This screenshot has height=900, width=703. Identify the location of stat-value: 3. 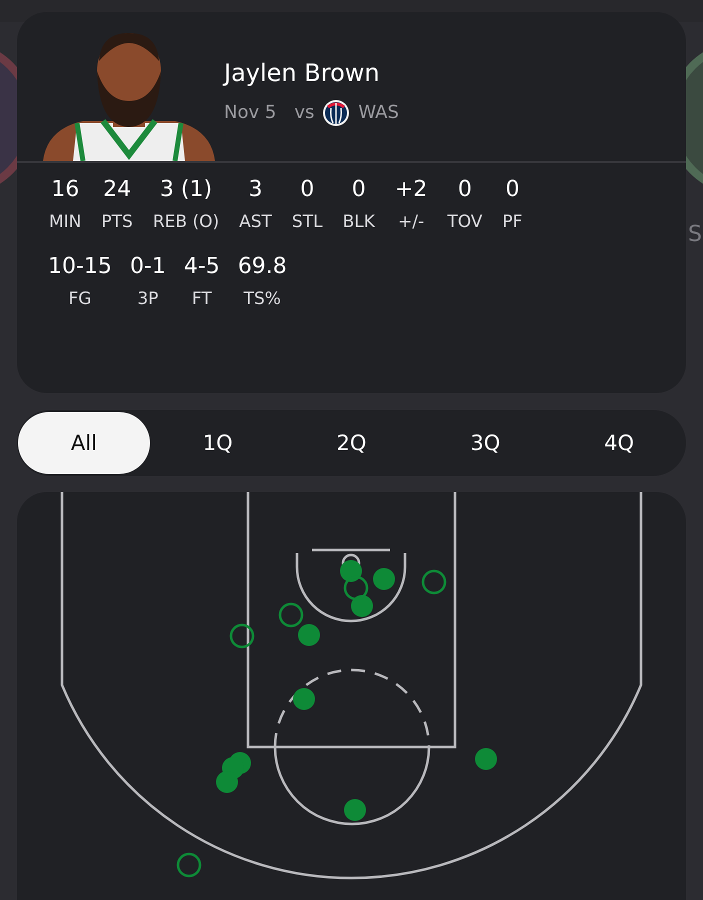
(255, 189).